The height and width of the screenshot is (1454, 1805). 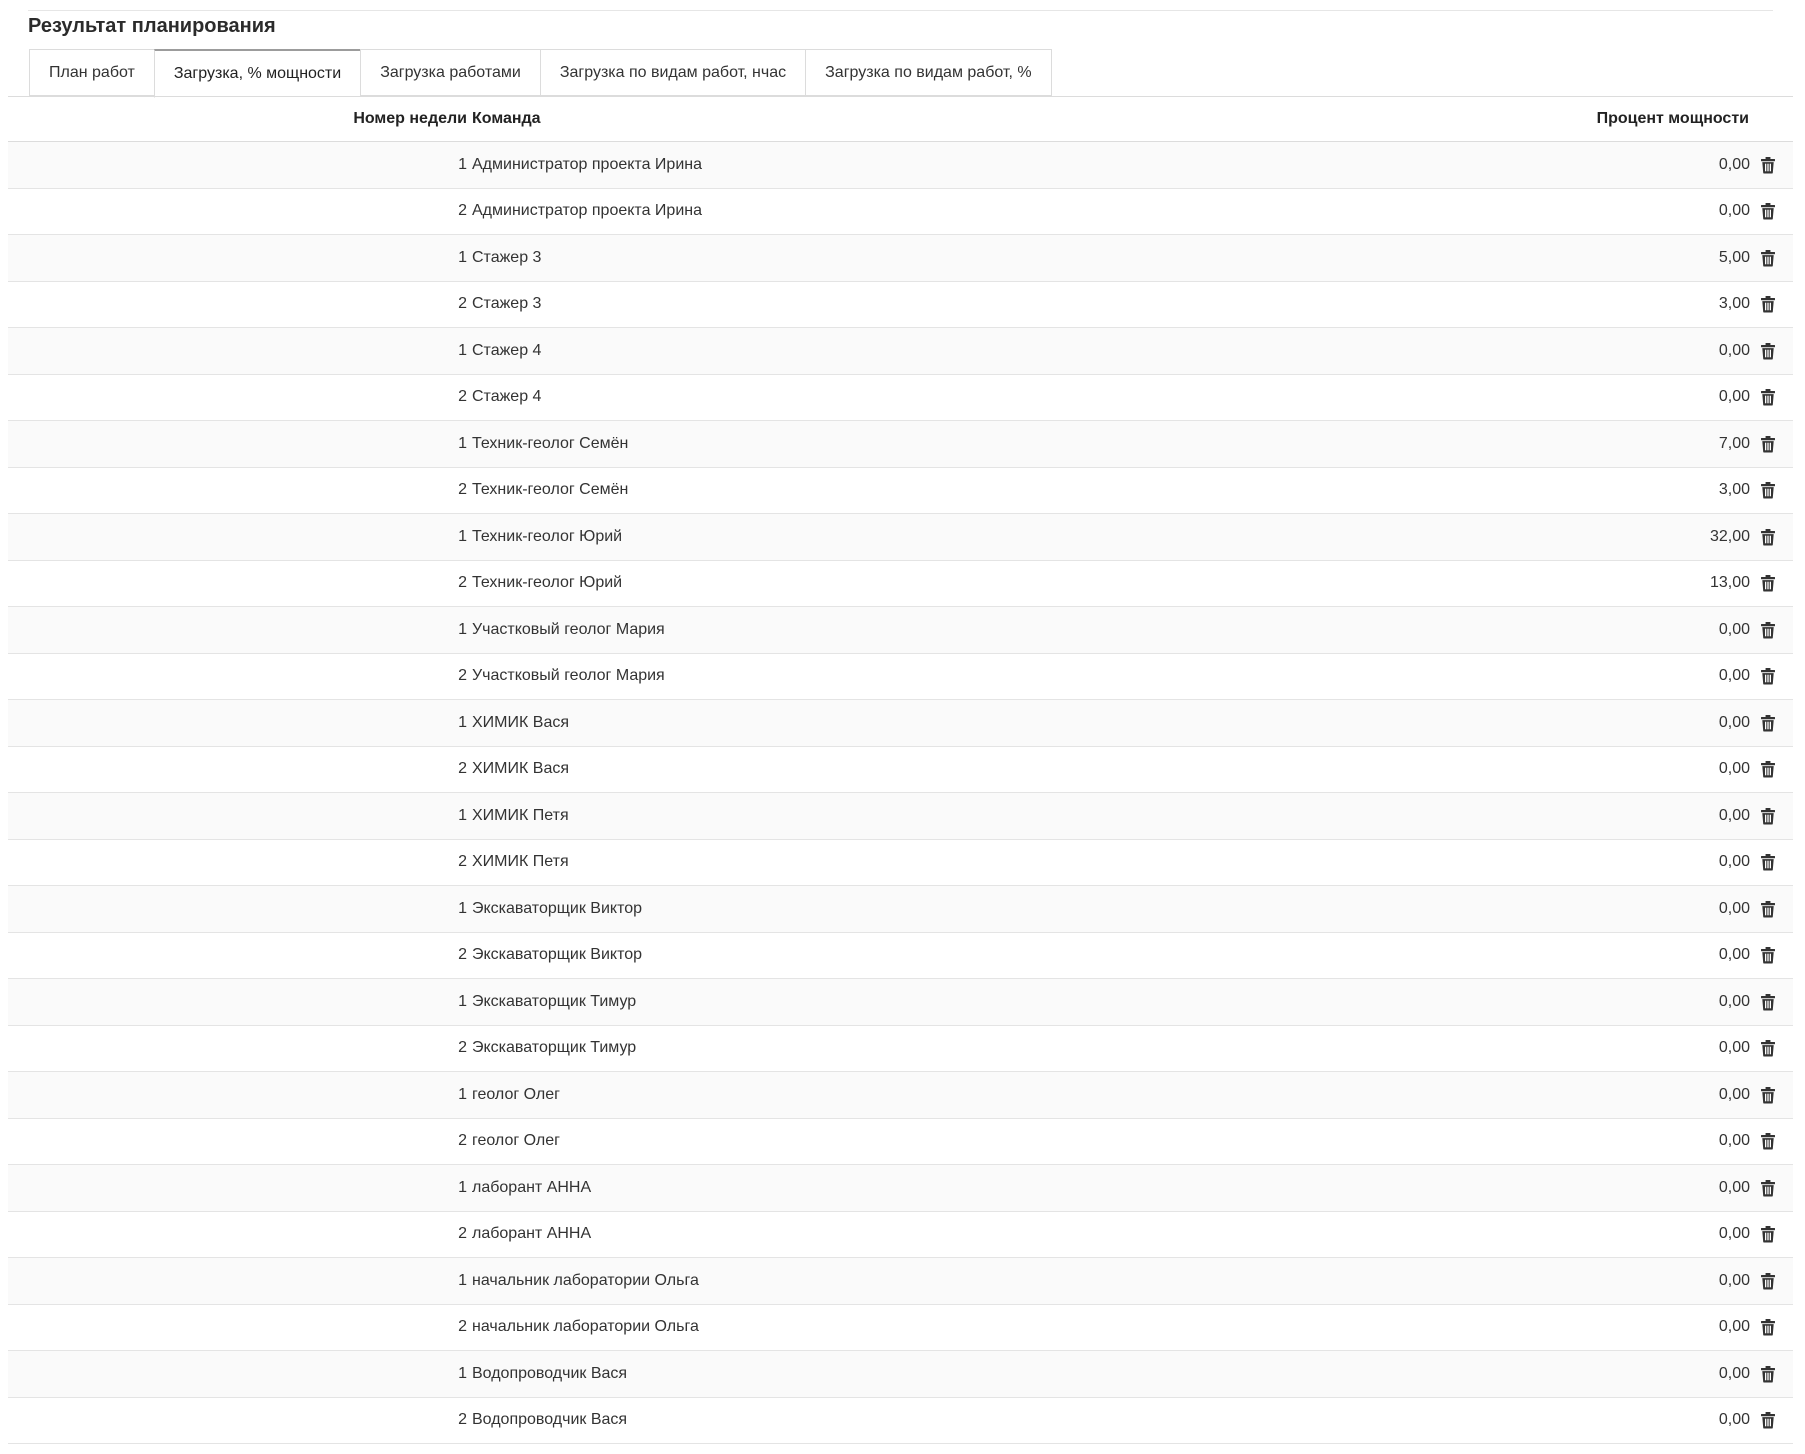 What do you see at coordinates (900, 258) in the screenshot?
I see `table-row: 1 Стажер 3 5,00` at bounding box center [900, 258].